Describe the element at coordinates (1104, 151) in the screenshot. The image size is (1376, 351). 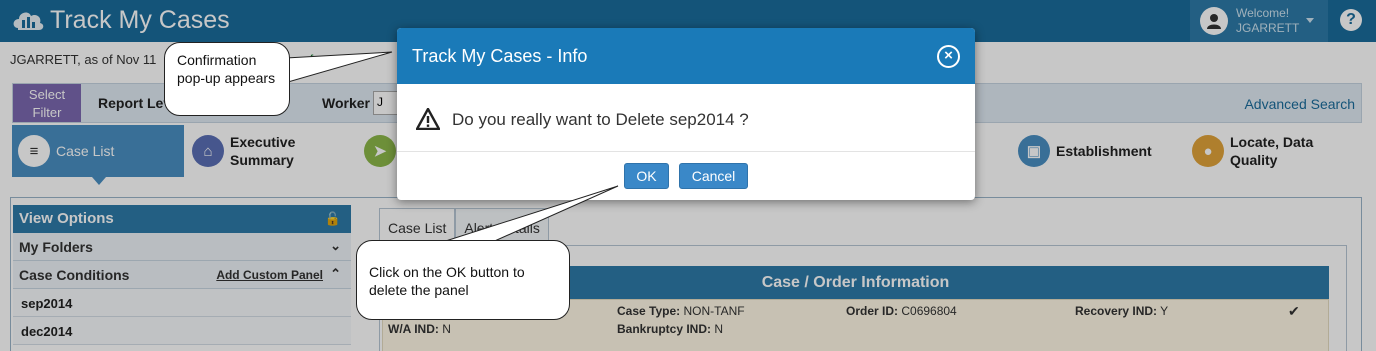
I see `nav-label: Establishment` at that location.